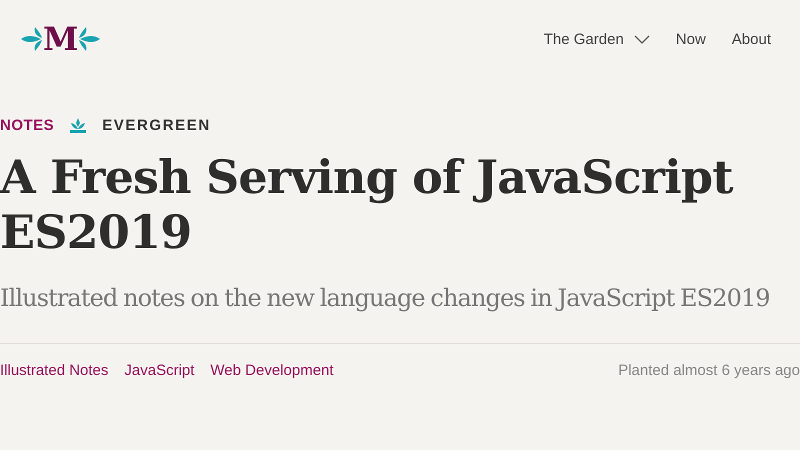 The width and height of the screenshot is (800, 450). What do you see at coordinates (709, 370) in the screenshot?
I see `planted-date: Planted almost 6 years ago` at bounding box center [709, 370].